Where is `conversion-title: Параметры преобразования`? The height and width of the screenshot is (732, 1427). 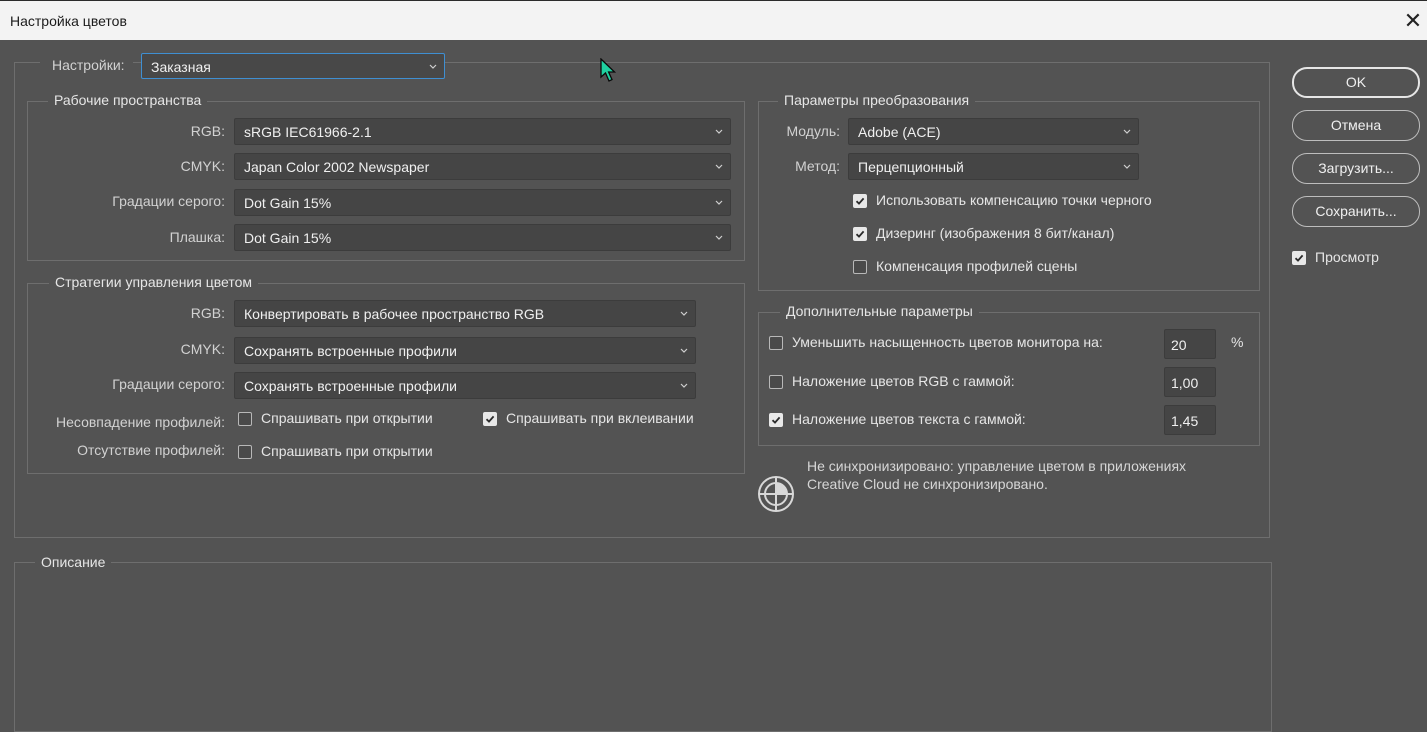 conversion-title: Параметры преобразования is located at coordinates (877, 100).